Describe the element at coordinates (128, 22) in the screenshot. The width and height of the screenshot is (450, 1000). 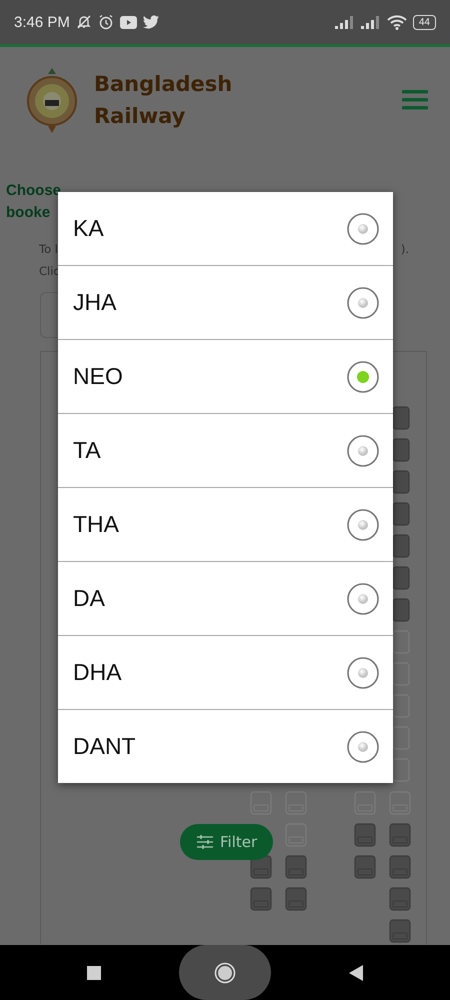
I see `video-app-icon` at that location.